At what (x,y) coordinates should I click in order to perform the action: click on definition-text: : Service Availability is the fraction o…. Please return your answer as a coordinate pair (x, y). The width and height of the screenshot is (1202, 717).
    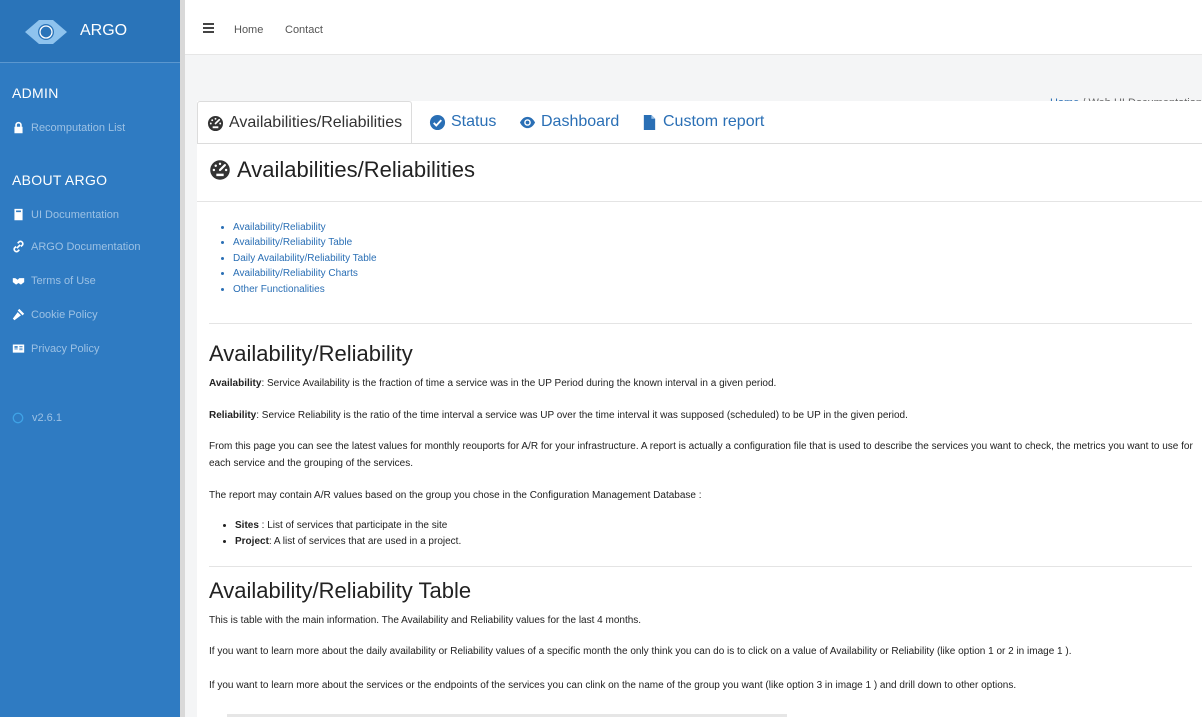
    Looking at the image, I should click on (519, 383).